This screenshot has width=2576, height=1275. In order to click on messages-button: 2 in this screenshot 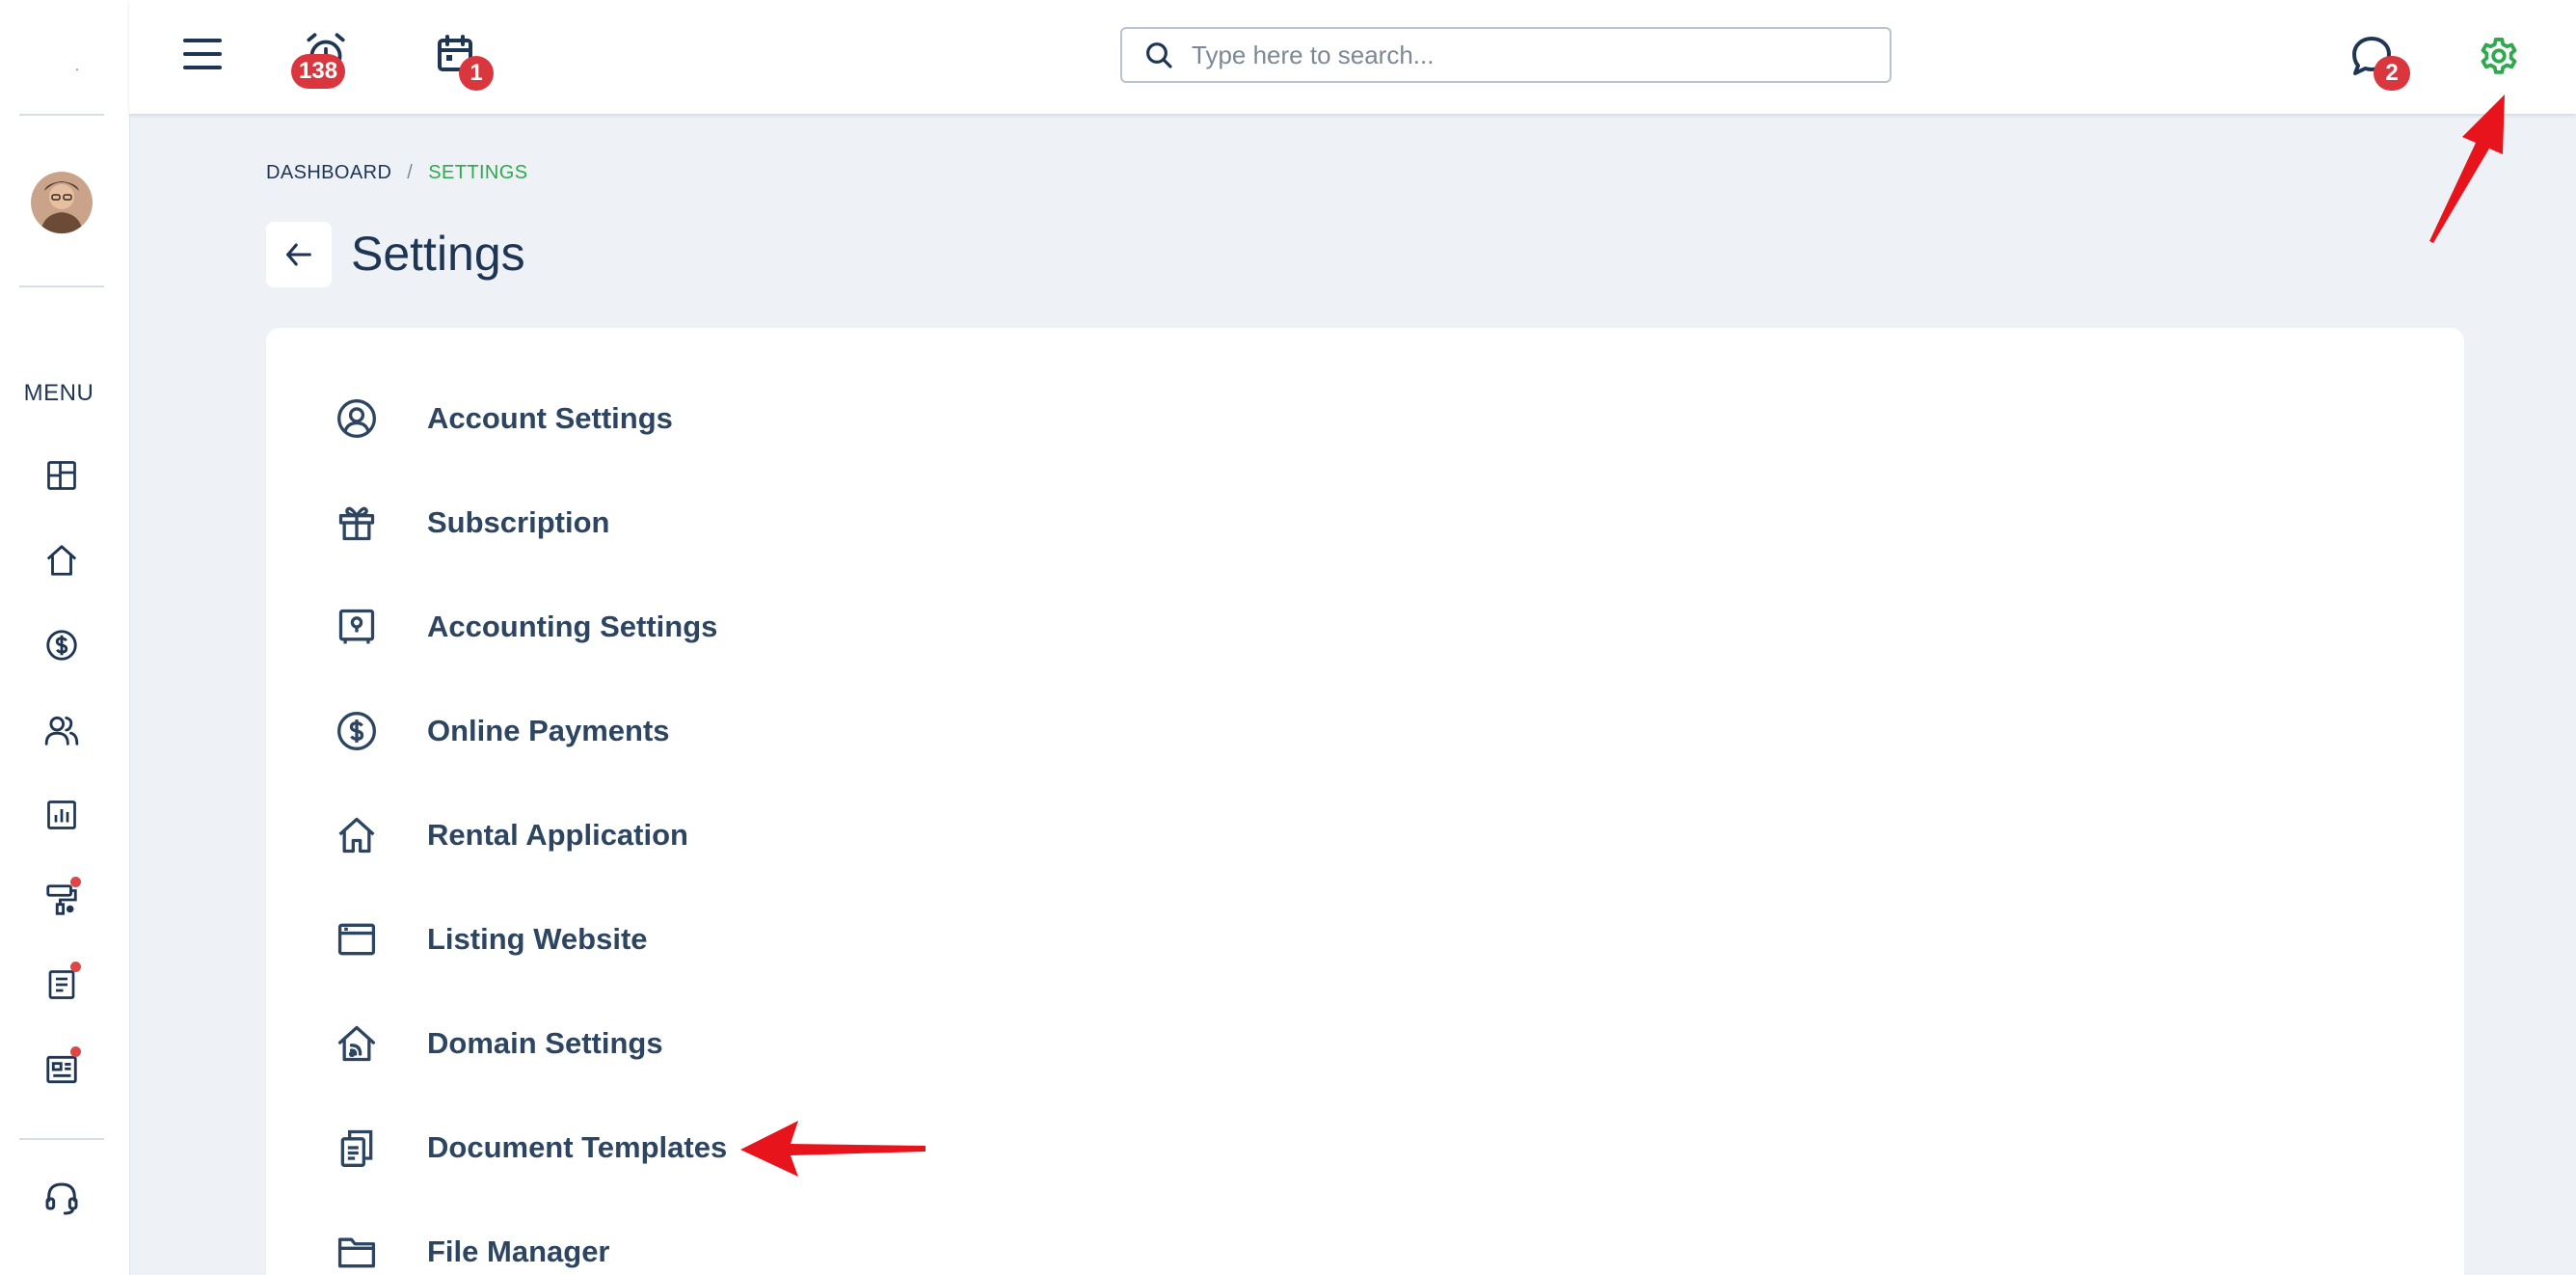, I will do `click(2378, 60)`.